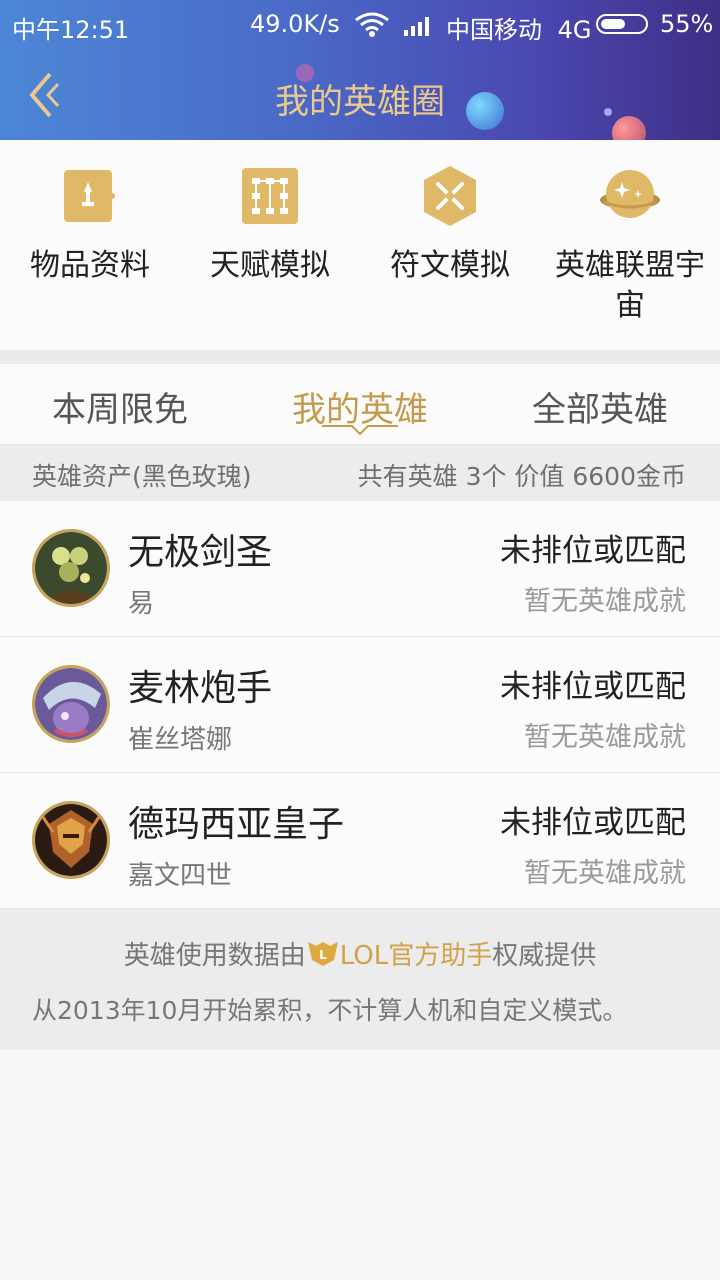 The width and height of the screenshot is (720, 1280). What do you see at coordinates (360, 841) in the screenshot?
I see `hero-row: 德玛西亚皇子 嘉文四世 未排位或匹配 暂无英雄成就` at bounding box center [360, 841].